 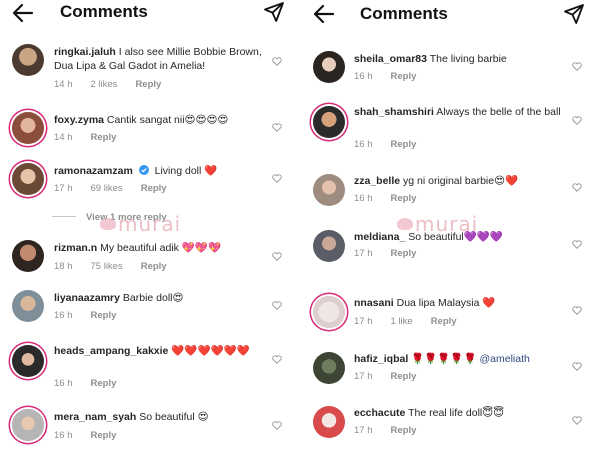 I want to click on comment-username: hafiz_iqbal, so click(x=381, y=359).